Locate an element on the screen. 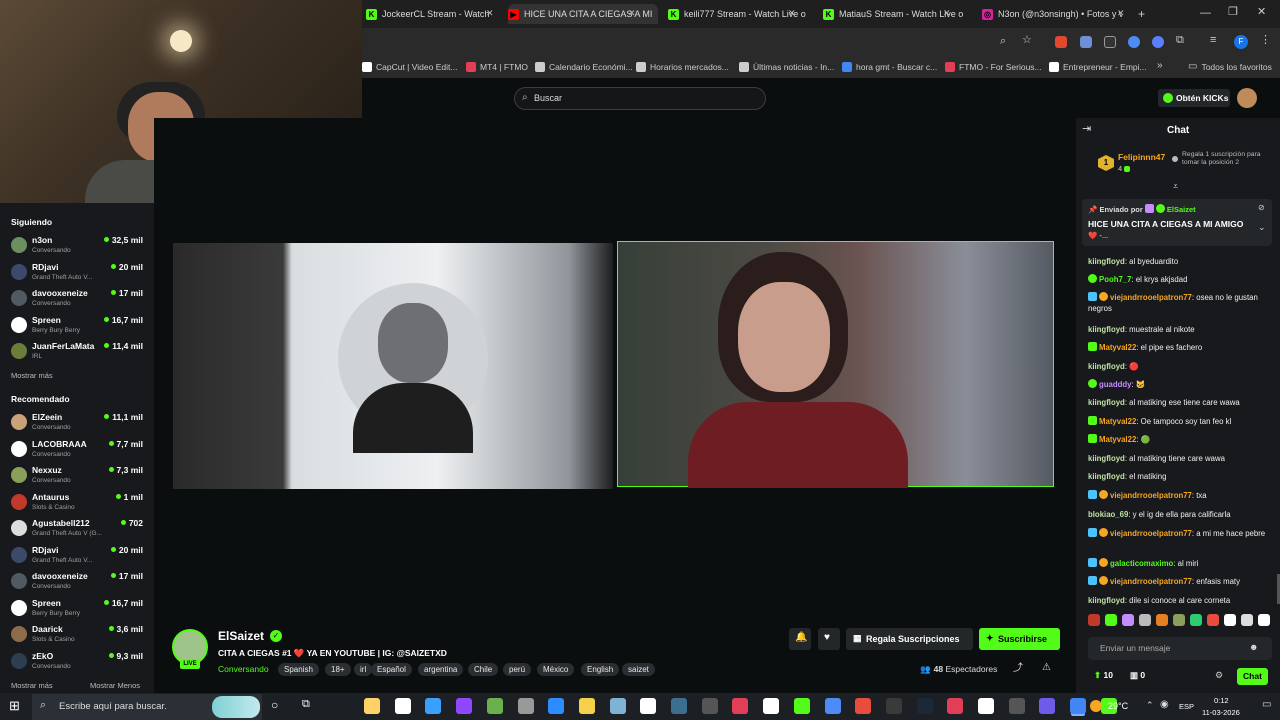  chat-message: kiingfloyd: muestrale al nikote is located at coordinates (1180, 329).